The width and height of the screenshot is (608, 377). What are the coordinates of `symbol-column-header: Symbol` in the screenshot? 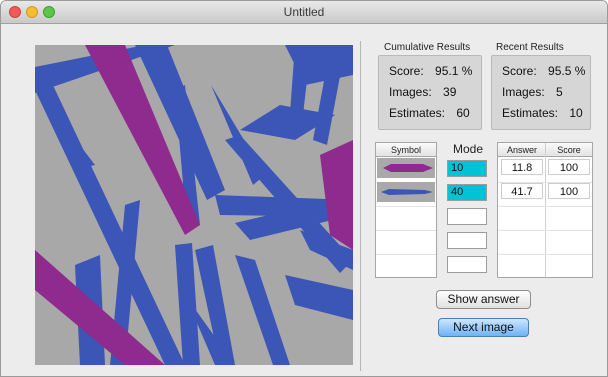 It's located at (406, 150).